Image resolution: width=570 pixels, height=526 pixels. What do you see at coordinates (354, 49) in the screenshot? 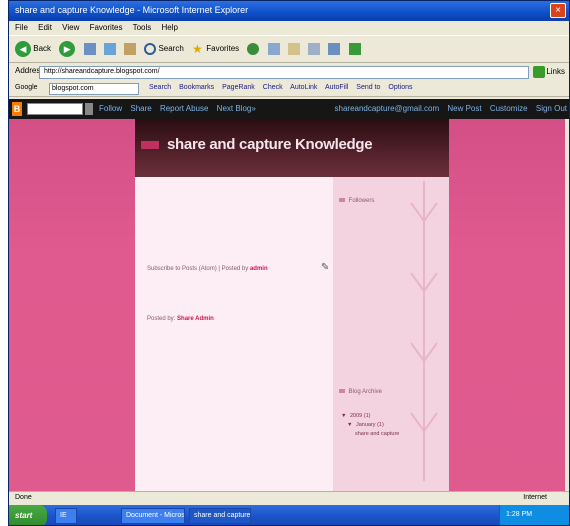
I see `messenger-icon` at bounding box center [354, 49].